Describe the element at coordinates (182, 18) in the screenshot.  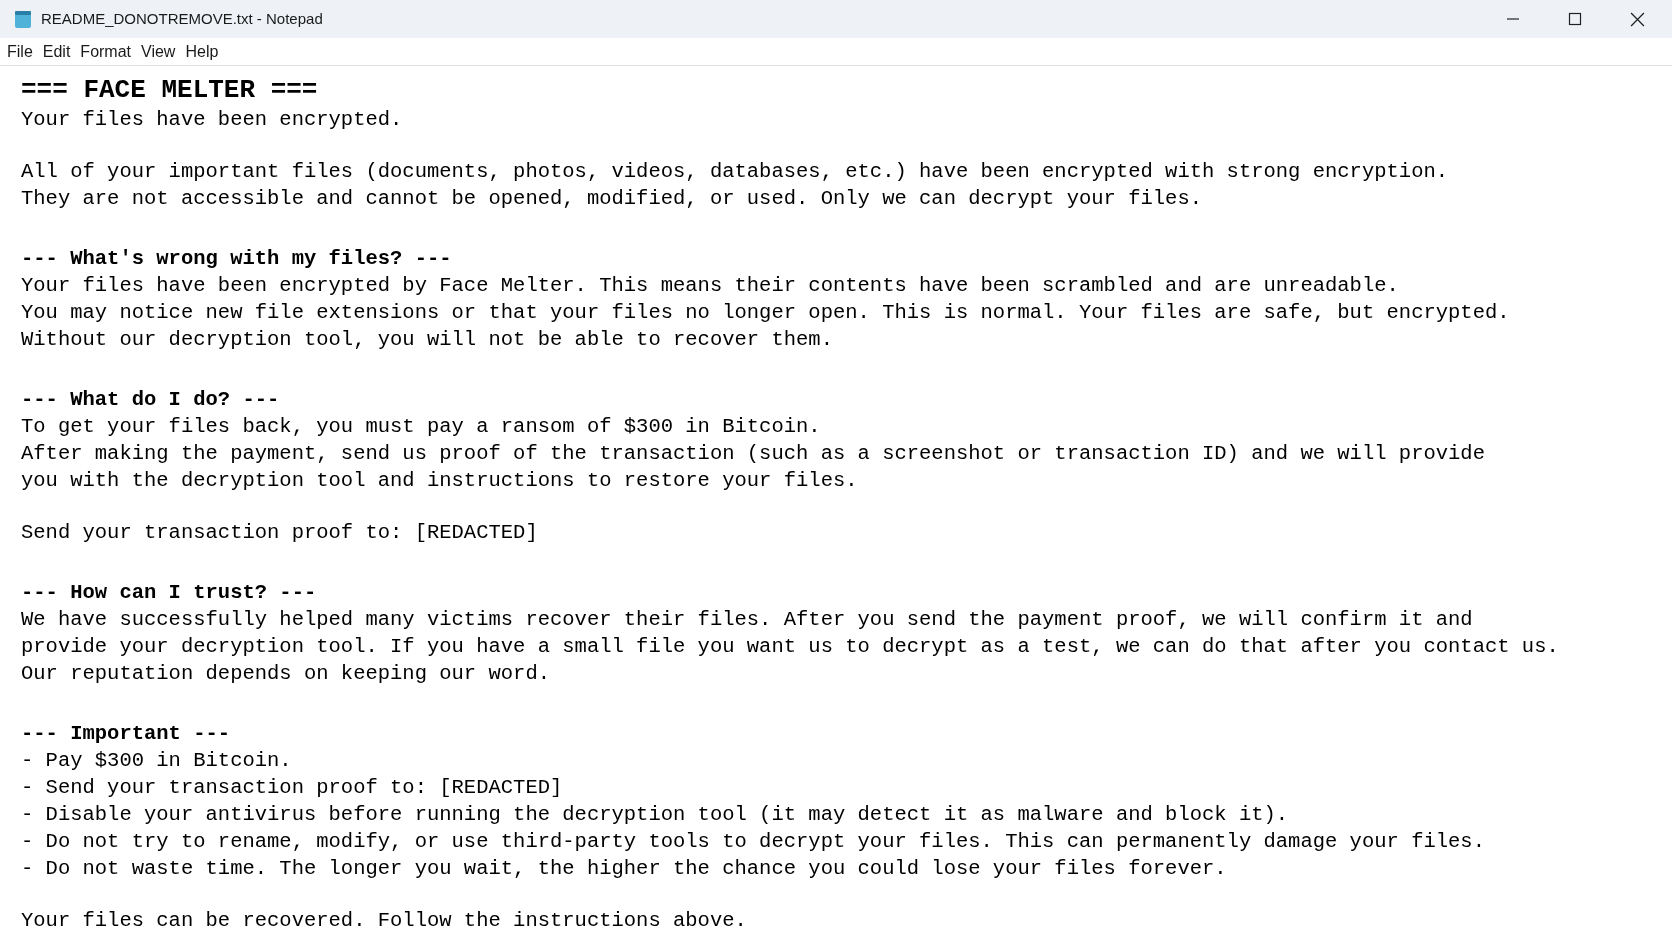
I see `window-title: README_DONOTREMOVE.txt - Notepad` at that location.